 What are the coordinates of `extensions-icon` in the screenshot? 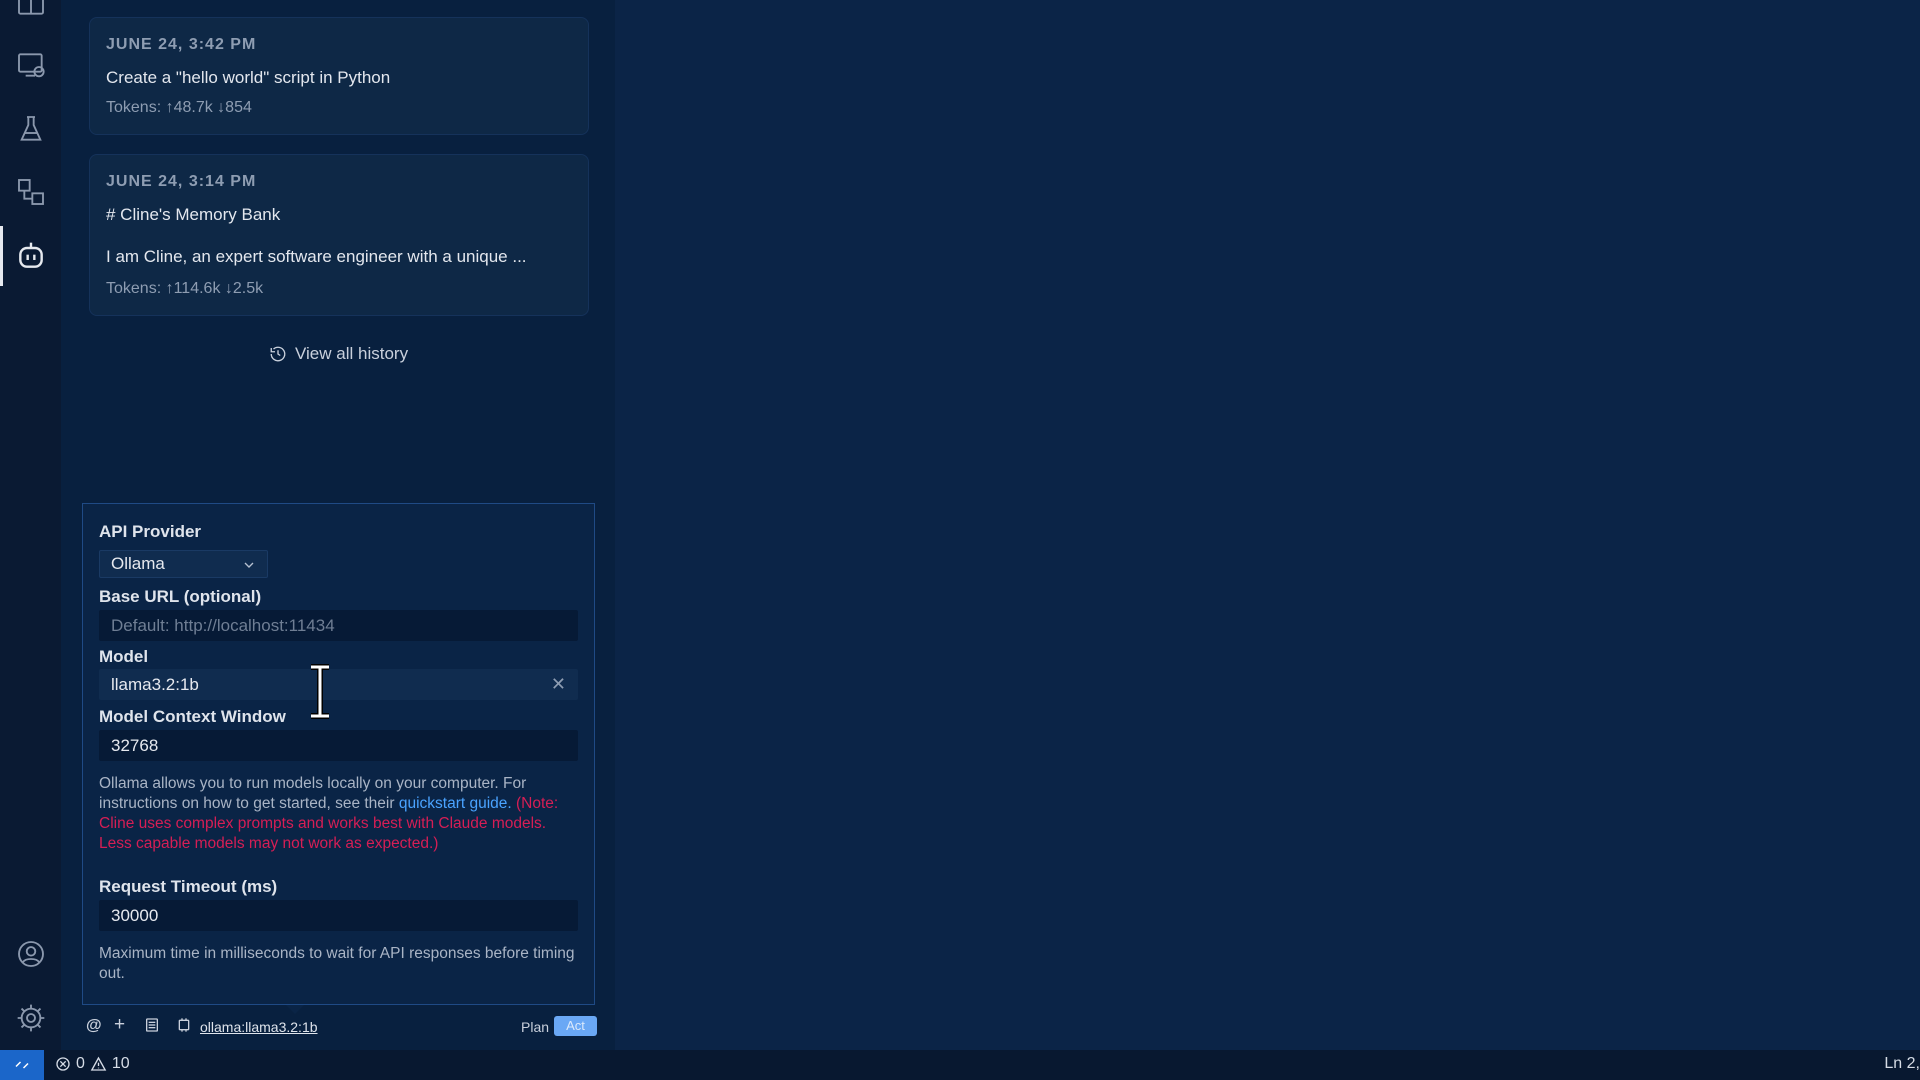 It's located at (31, 192).